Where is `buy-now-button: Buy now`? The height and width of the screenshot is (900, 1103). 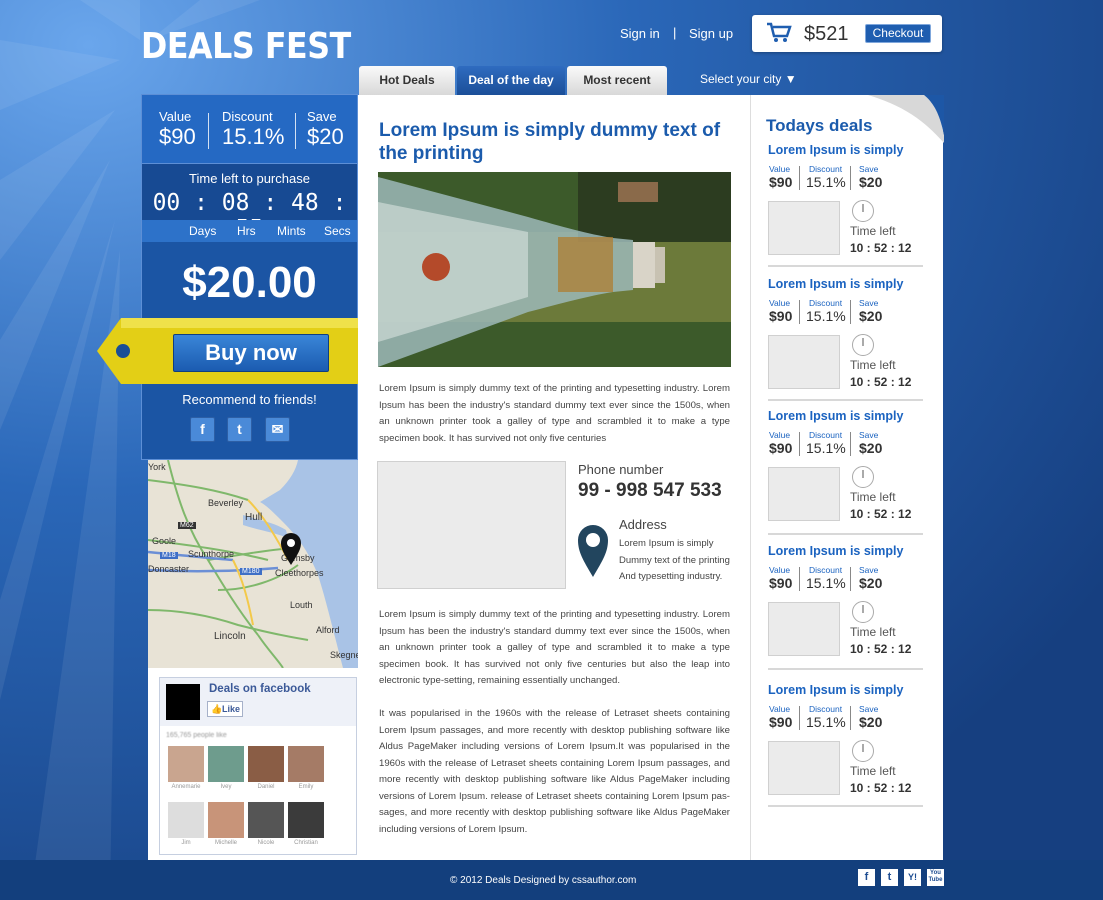
buy-now-button: Buy now is located at coordinates (251, 353).